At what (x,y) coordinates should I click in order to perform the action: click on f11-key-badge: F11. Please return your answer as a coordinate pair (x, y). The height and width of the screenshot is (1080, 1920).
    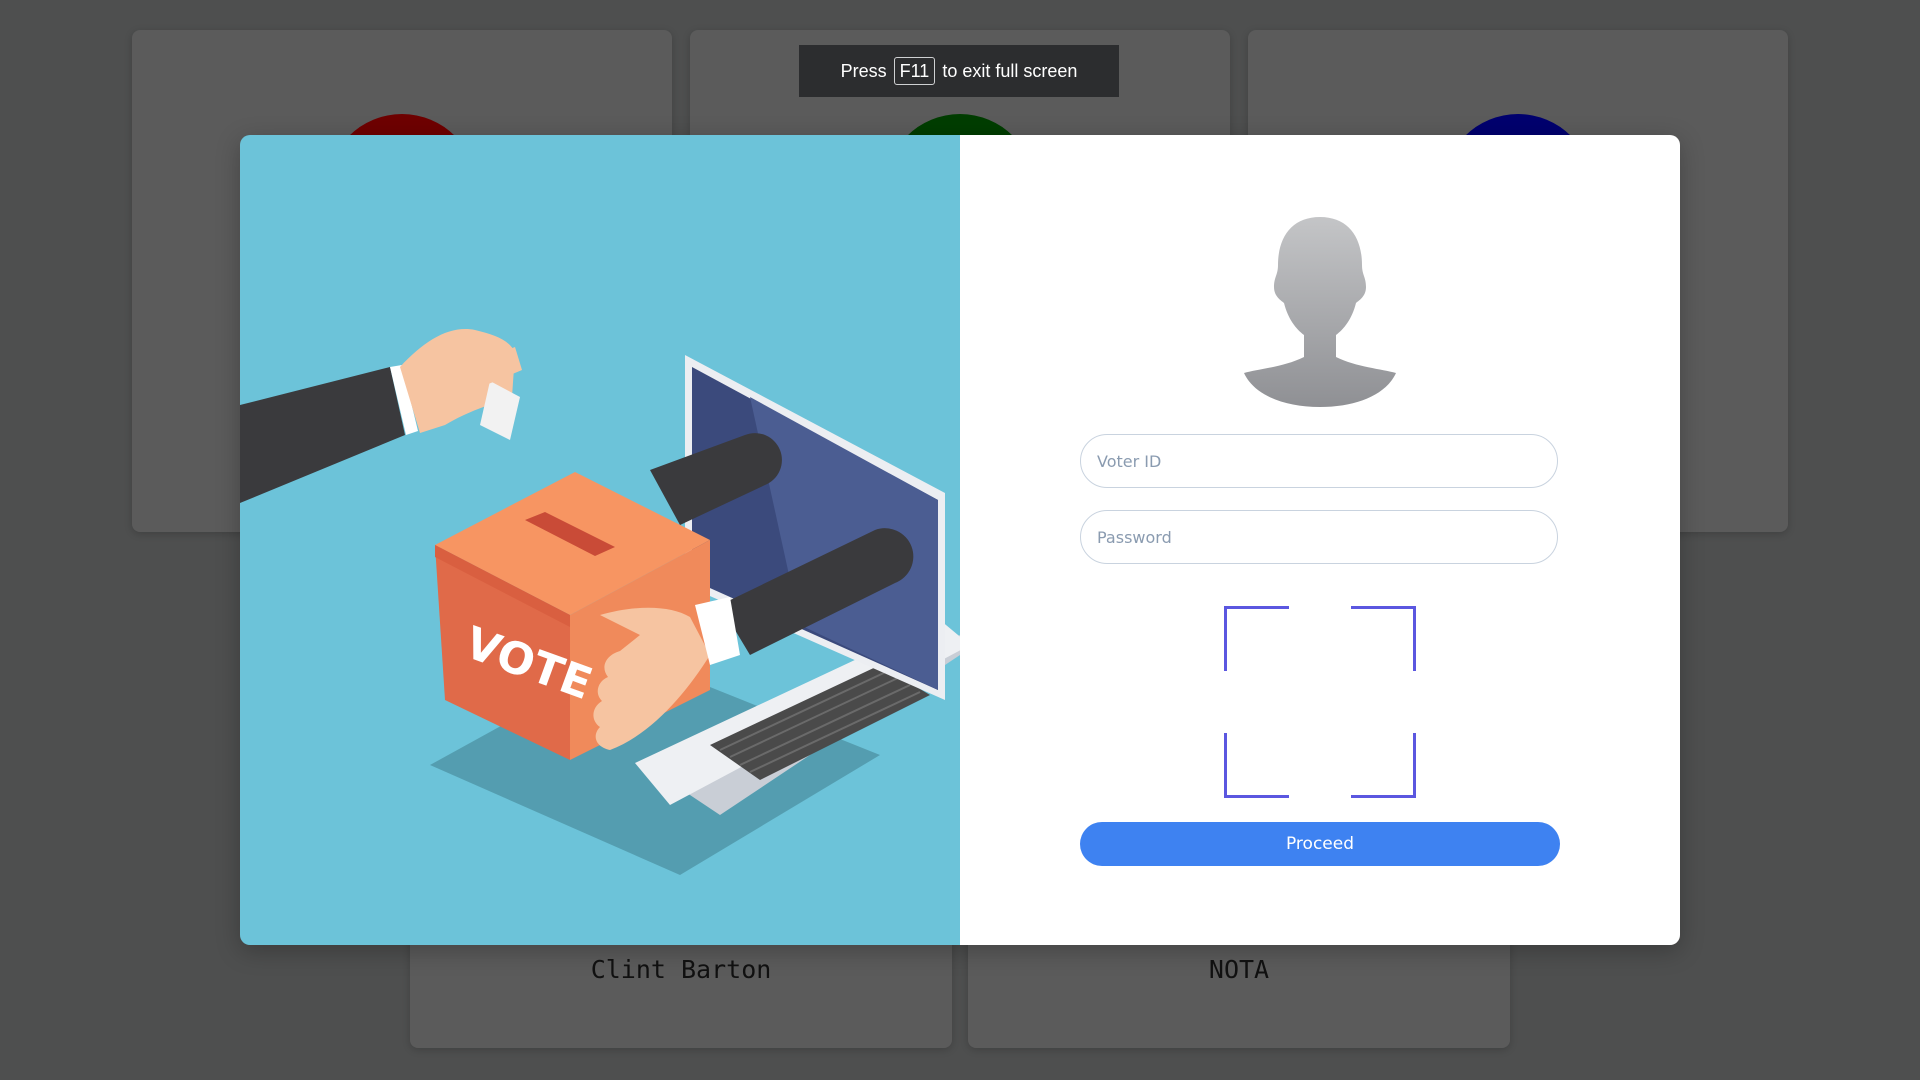
    Looking at the image, I should click on (914, 71).